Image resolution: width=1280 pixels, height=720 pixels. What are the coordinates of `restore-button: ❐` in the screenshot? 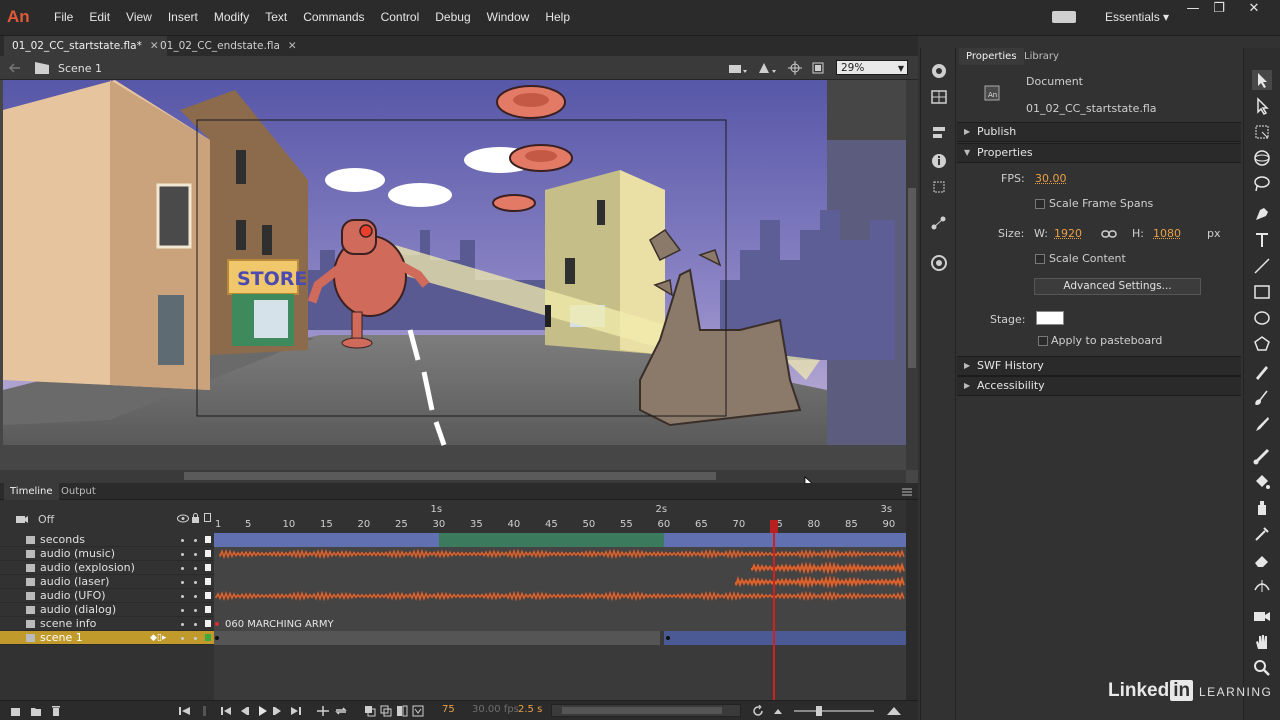 It's located at (1219, 9).